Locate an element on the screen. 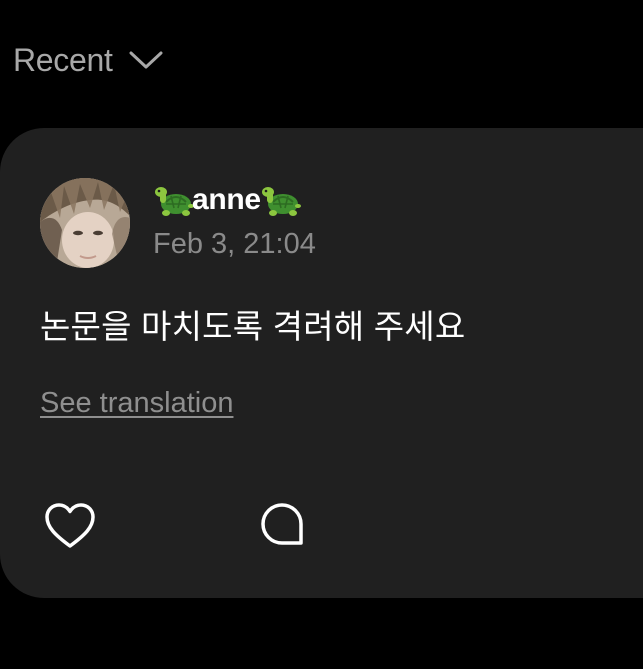 Image resolution: width=643 pixels, height=669 pixels. see-translation-link: See translation is located at coordinates (136, 403).